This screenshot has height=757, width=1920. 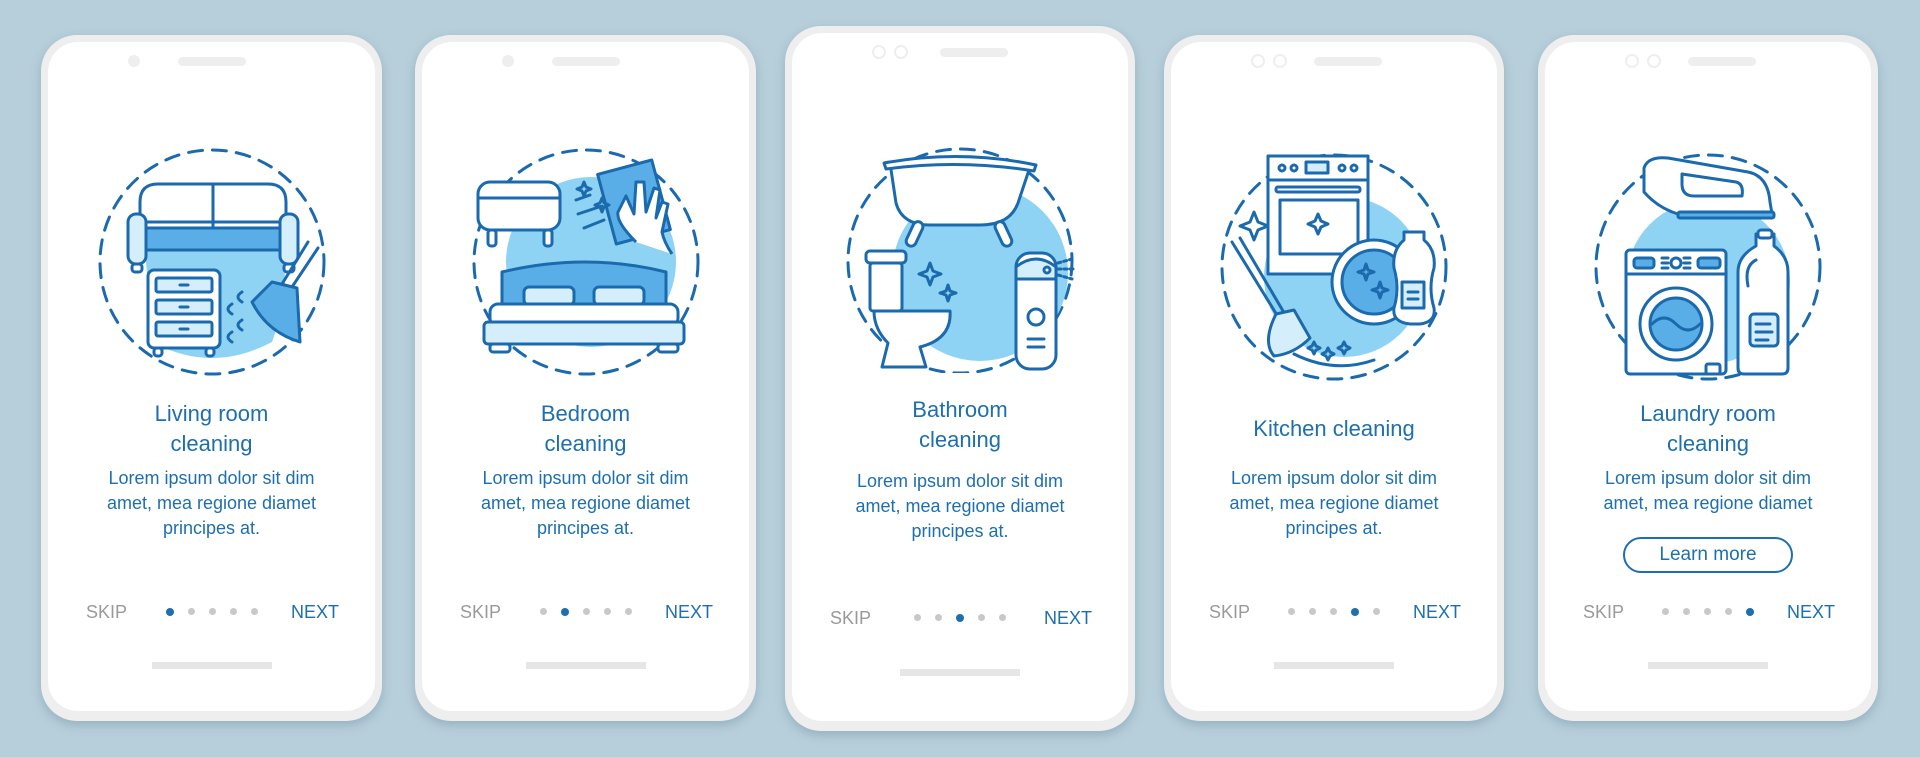 I want to click on title-line: Kitchen cleaning, so click(x=1334, y=428).